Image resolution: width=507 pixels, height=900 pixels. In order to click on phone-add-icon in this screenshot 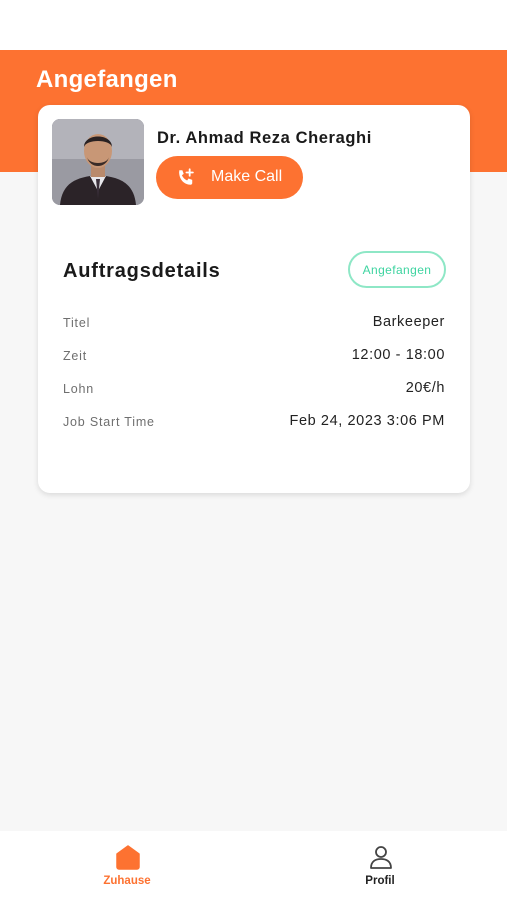, I will do `click(186, 176)`.